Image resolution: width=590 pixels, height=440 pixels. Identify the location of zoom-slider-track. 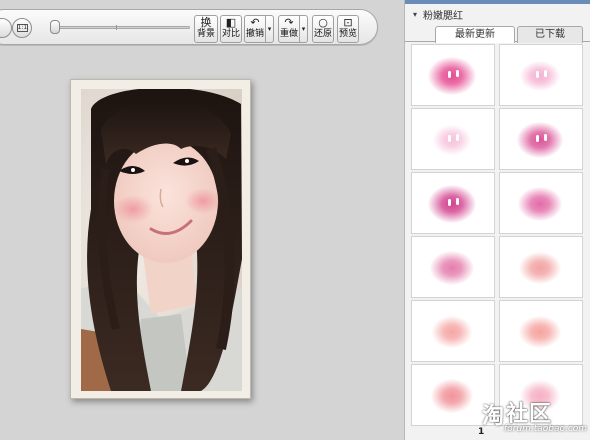
(122, 27).